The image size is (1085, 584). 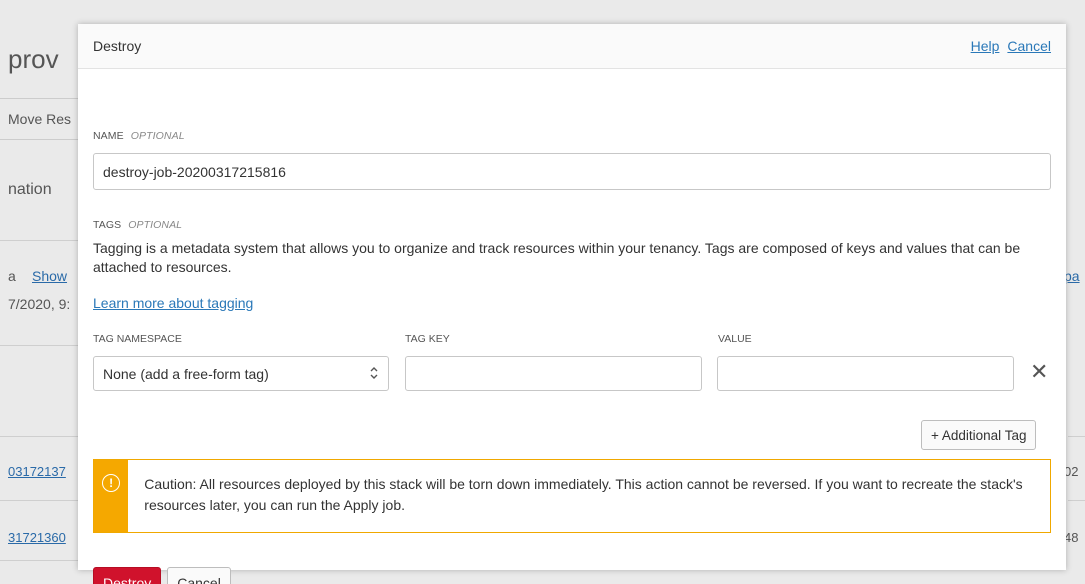 What do you see at coordinates (1071, 537) in the screenshot?
I see `background-right-value-2: 48` at bounding box center [1071, 537].